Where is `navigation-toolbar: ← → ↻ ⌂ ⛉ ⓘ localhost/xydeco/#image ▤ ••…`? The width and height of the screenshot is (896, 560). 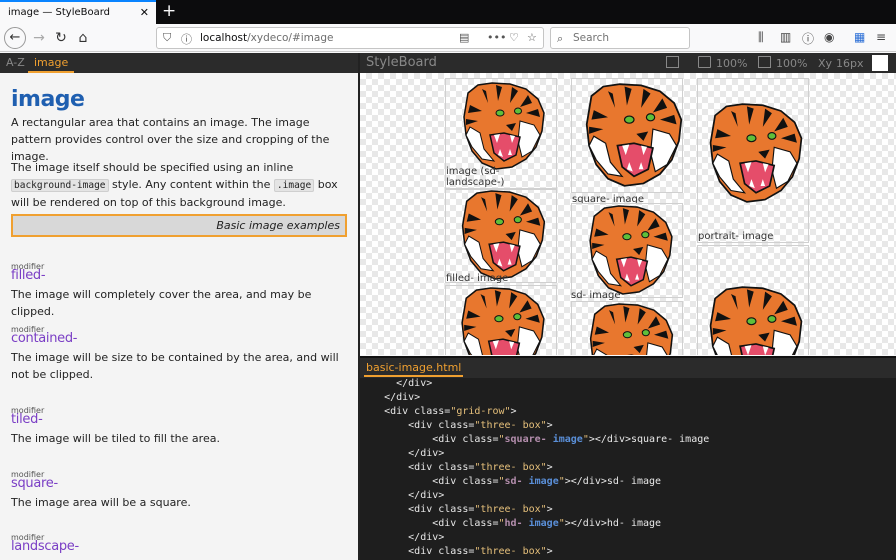
navigation-toolbar: ← → ↻ ⌂ ⛉ ⓘ localhost/xydeco/#image ▤ ••… is located at coordinates (448, 38).